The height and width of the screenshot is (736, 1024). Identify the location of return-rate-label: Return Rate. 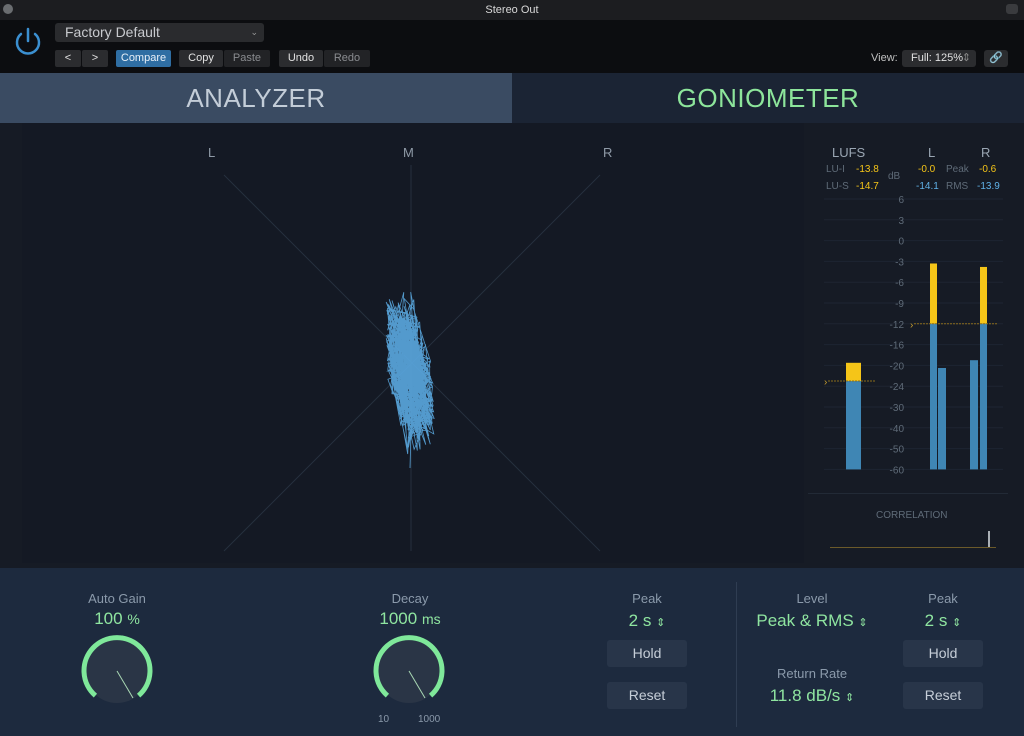
(812, 673).